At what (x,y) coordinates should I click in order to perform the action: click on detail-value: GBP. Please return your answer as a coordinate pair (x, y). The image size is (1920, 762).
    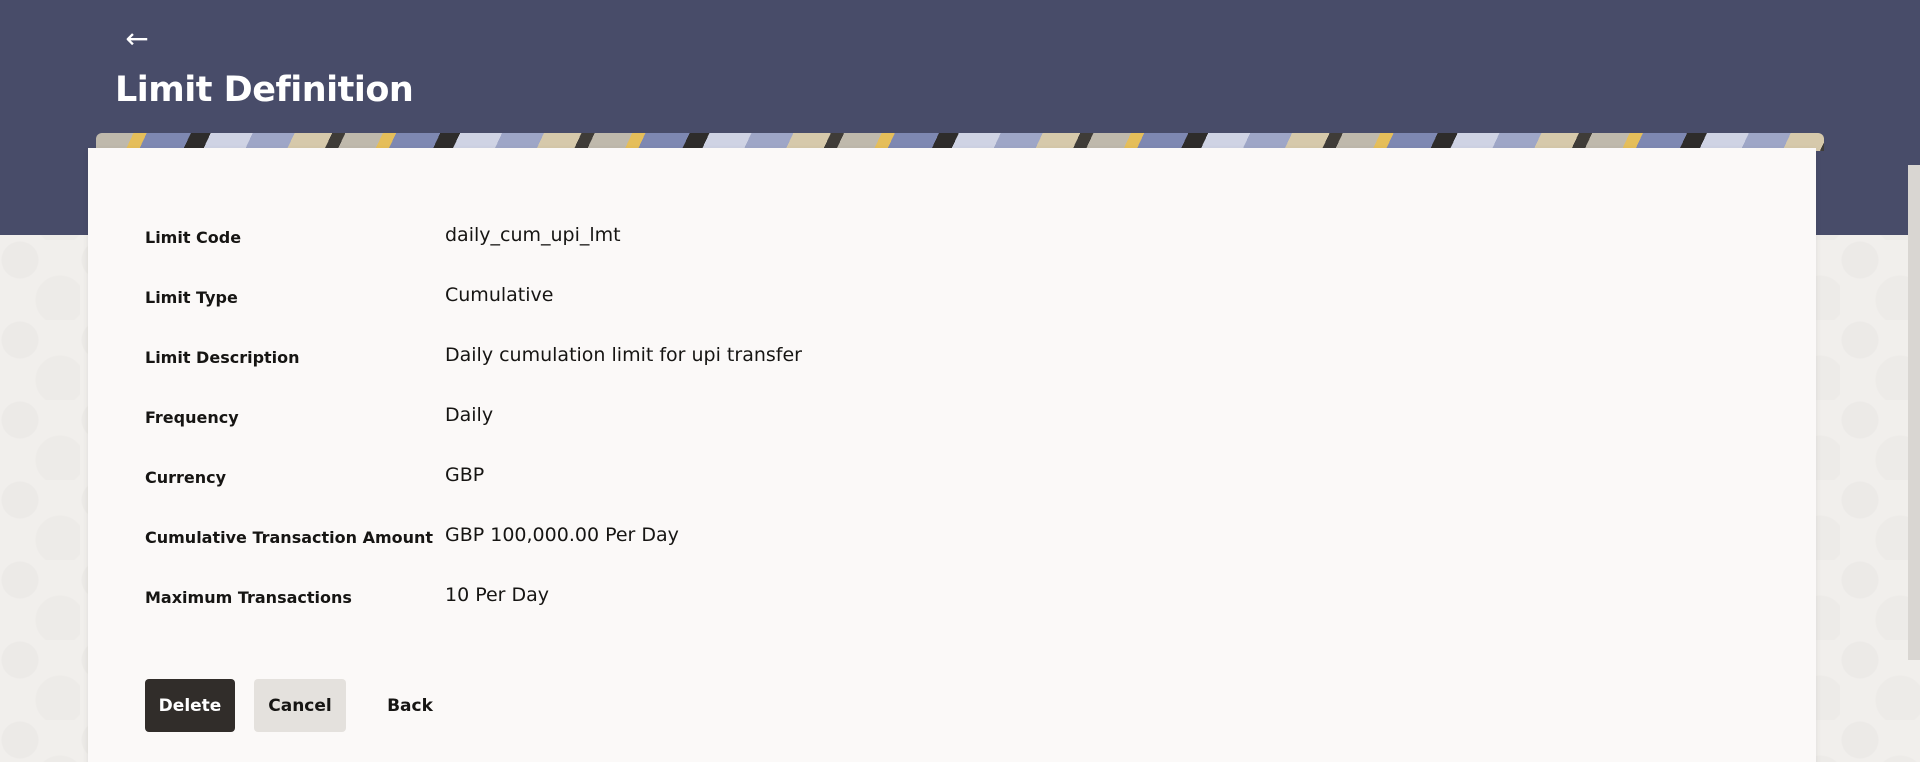
    Looking at the image, I should click on (465, 475).